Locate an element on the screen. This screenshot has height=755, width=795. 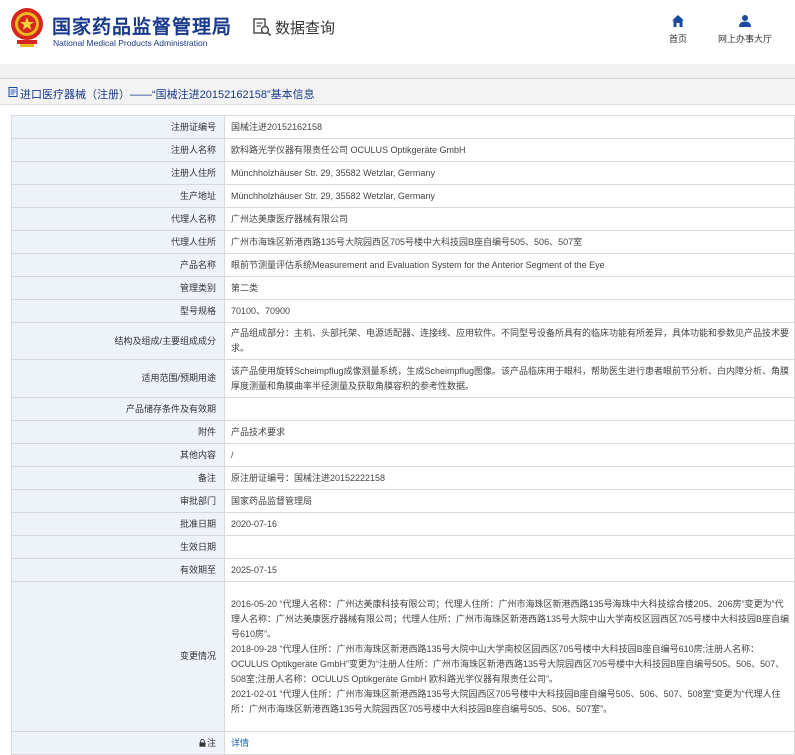
field-label: 批准日期 is located at coordinates (118, 524).